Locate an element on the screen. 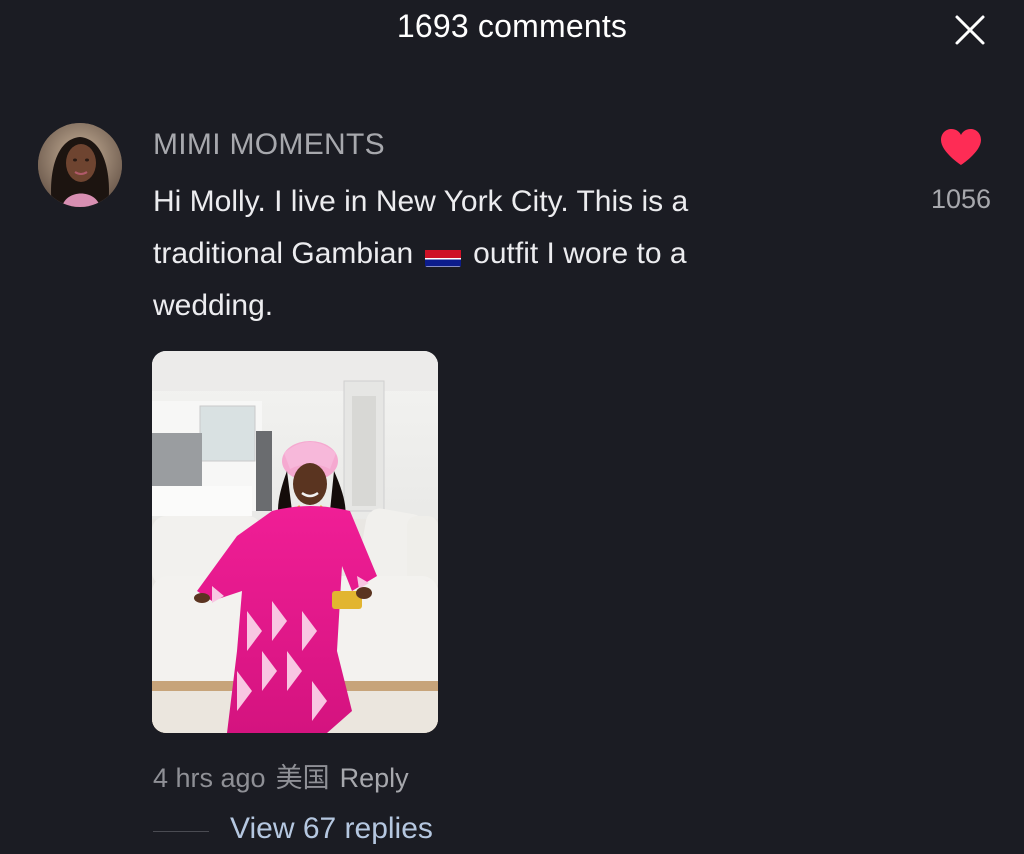 This screenshot has height=854, width=1024. photo-image is located at coordinates (295, 542).